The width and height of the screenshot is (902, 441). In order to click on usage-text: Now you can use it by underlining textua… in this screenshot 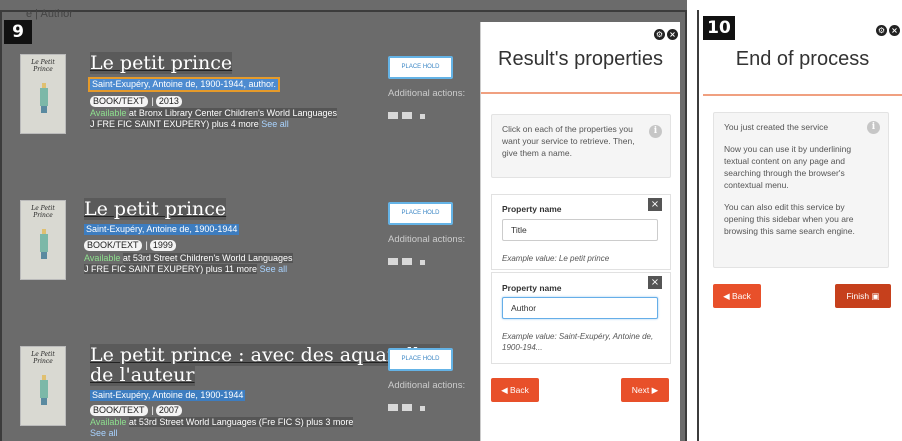, I will do `click(788, 167)`.